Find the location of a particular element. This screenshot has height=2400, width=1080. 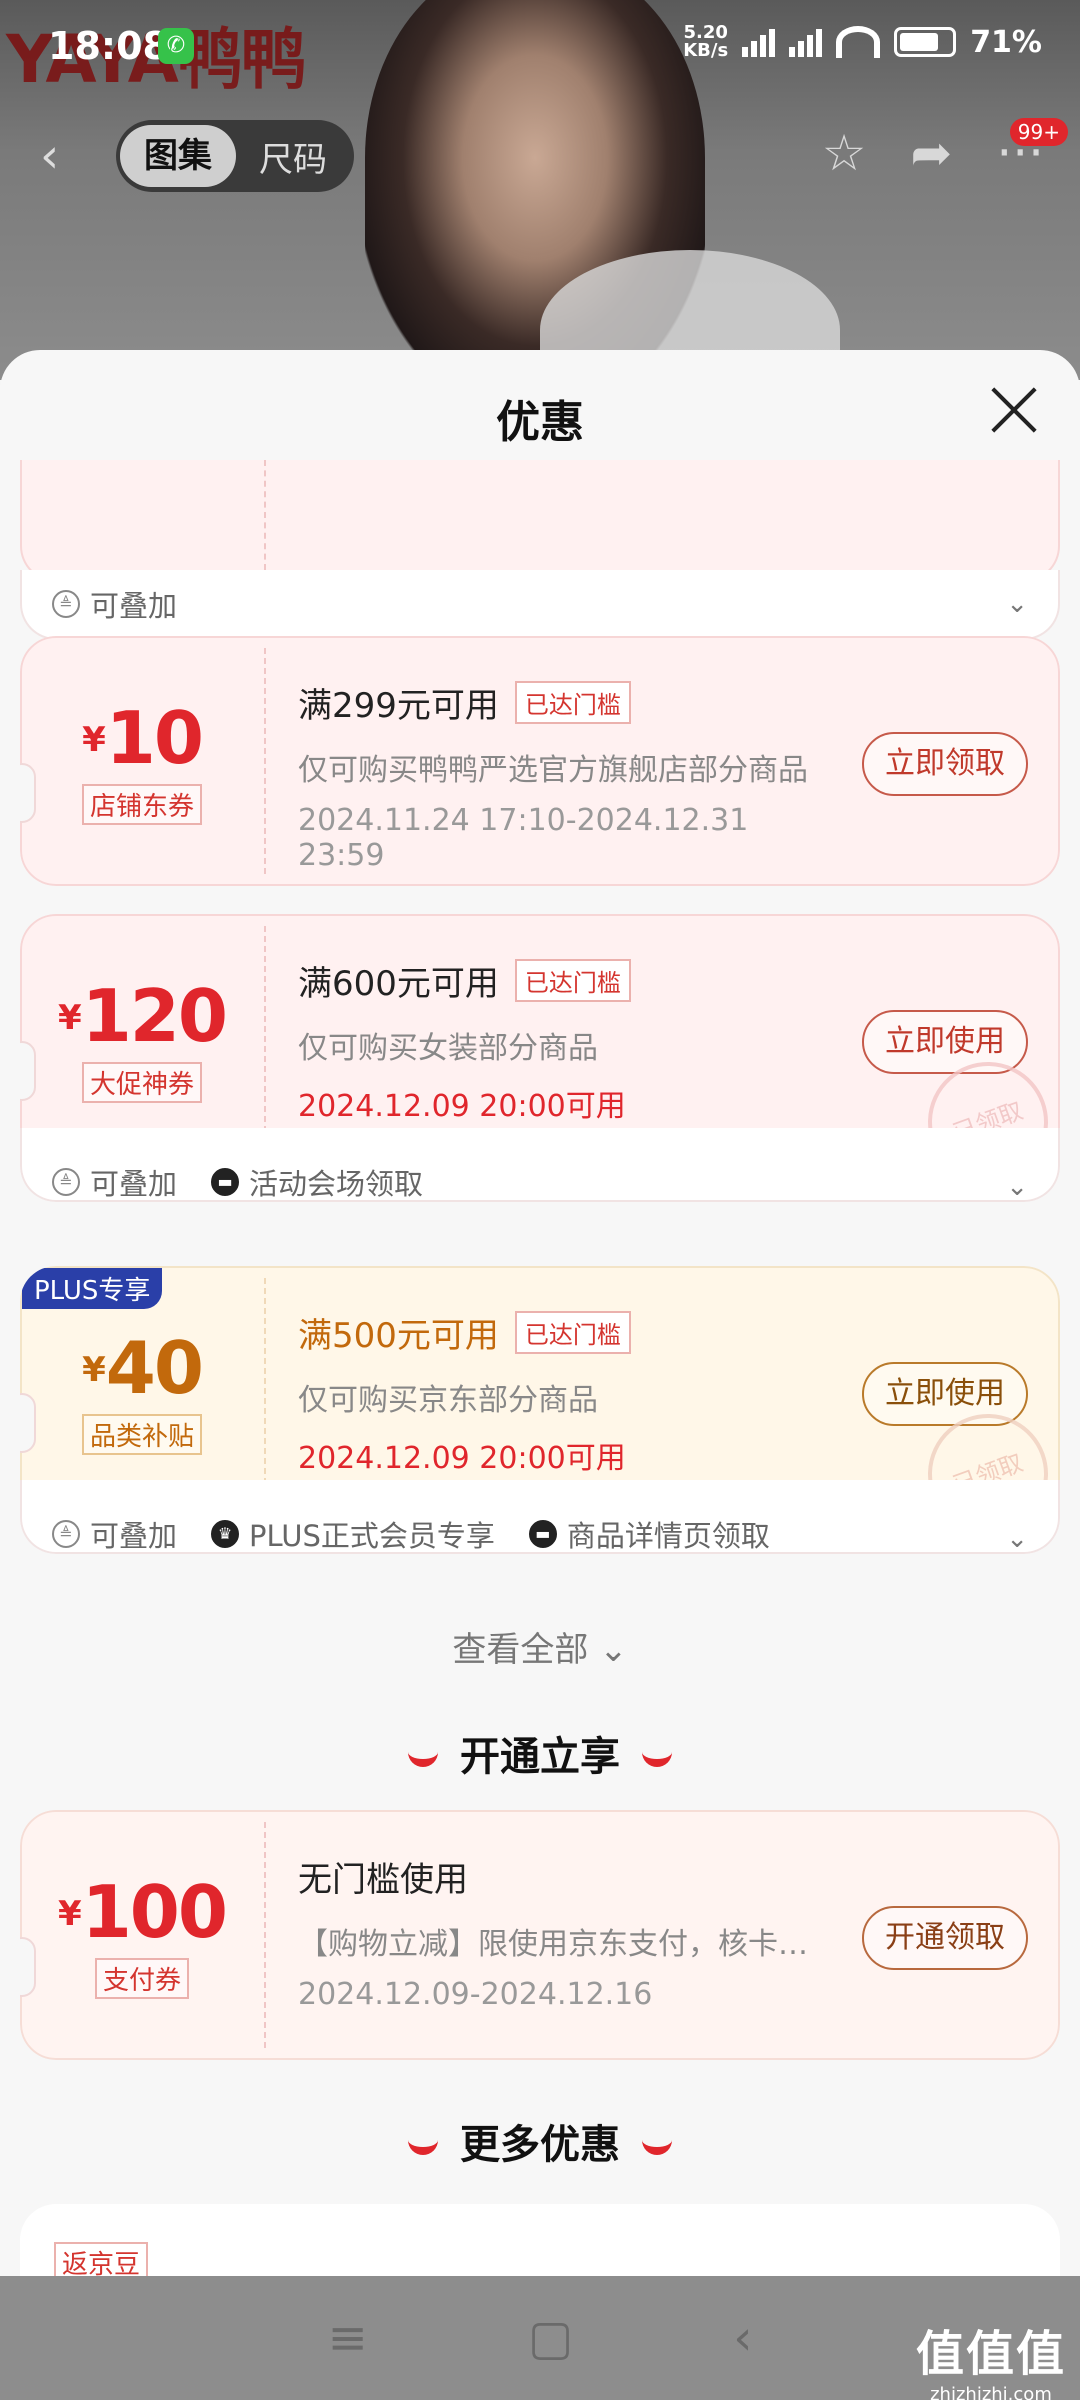

message-badge: 99+ is located at coordinates (1038, 132).